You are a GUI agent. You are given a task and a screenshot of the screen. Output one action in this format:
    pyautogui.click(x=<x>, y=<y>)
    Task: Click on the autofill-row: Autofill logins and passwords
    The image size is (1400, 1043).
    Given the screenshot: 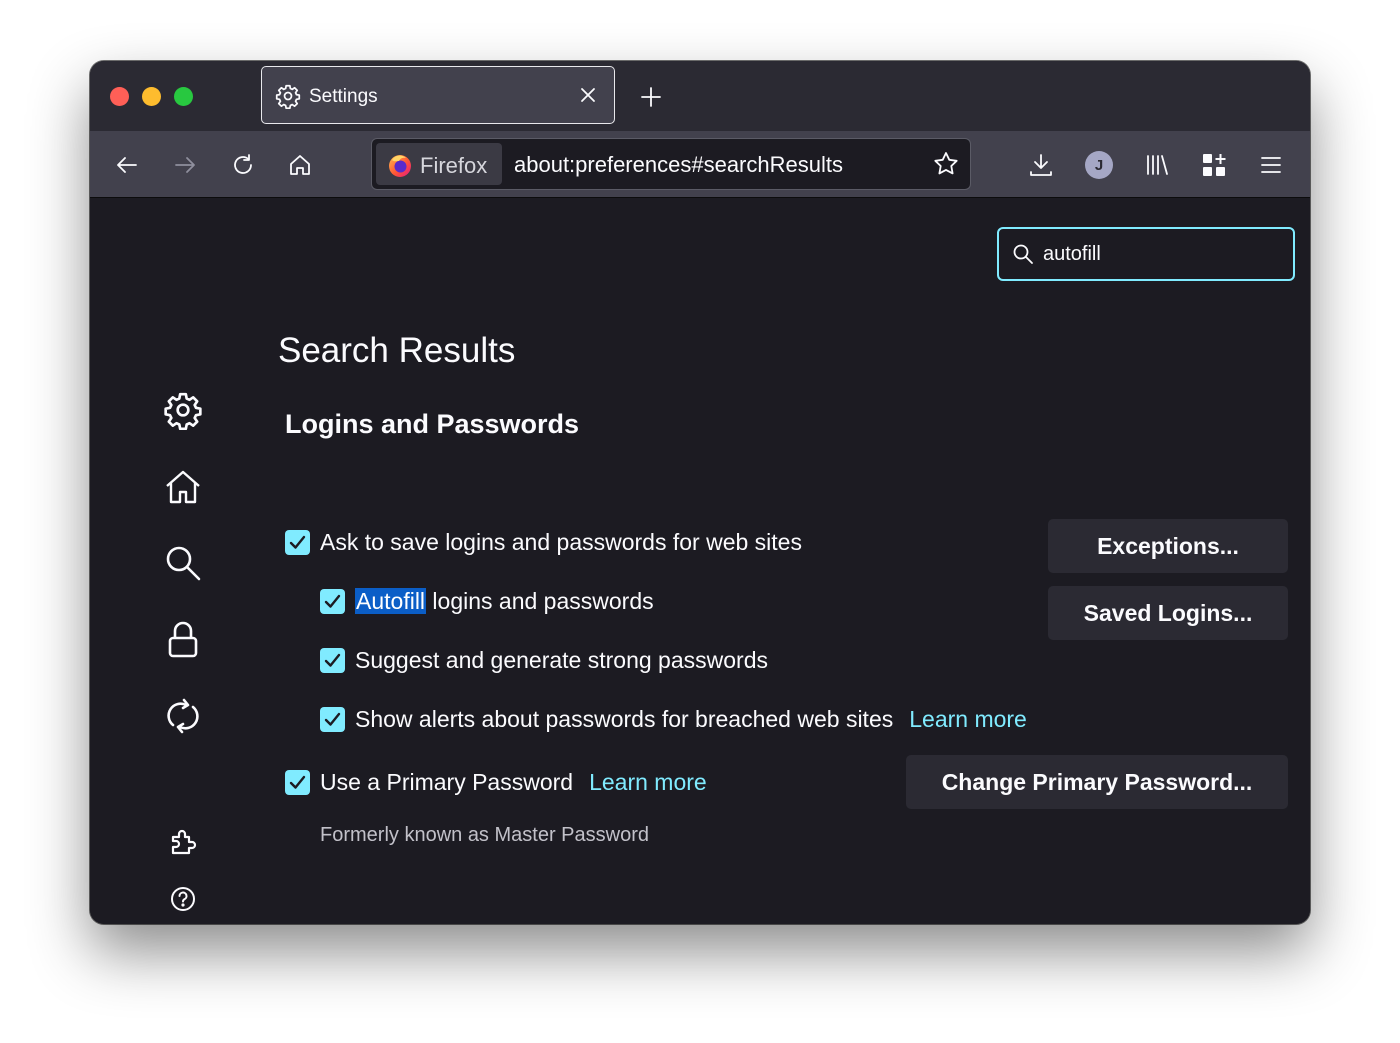 What is the action you would take?
    pyautogui.click(x=487, y=601)
    